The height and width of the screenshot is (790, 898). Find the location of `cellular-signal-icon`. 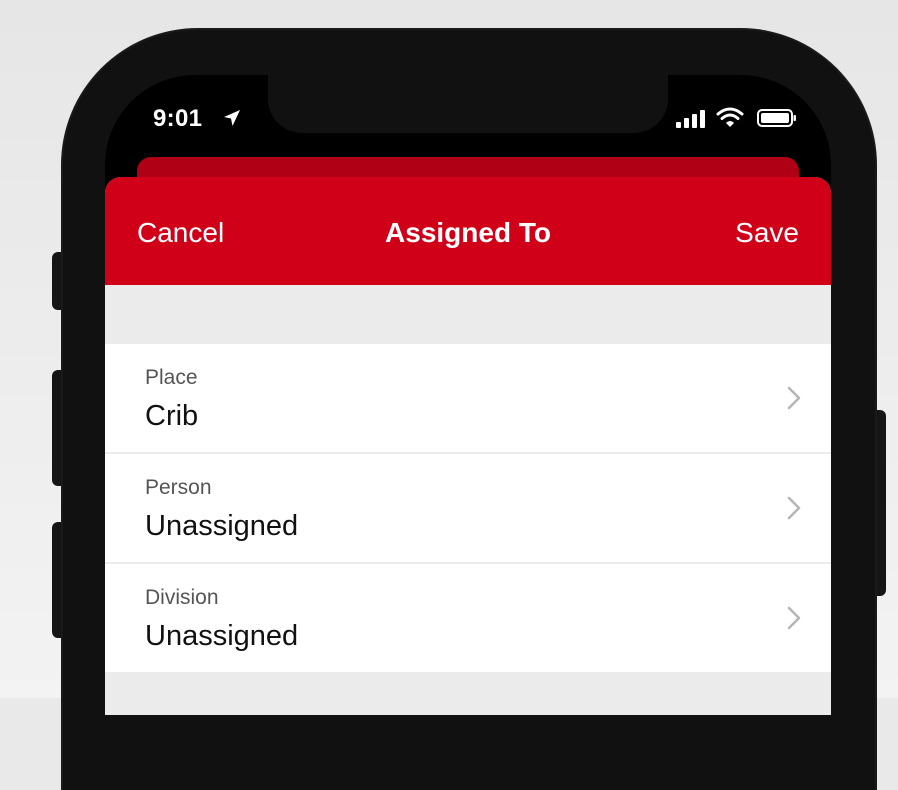

cellular-signal-icon is located at coordinates (690, 119).